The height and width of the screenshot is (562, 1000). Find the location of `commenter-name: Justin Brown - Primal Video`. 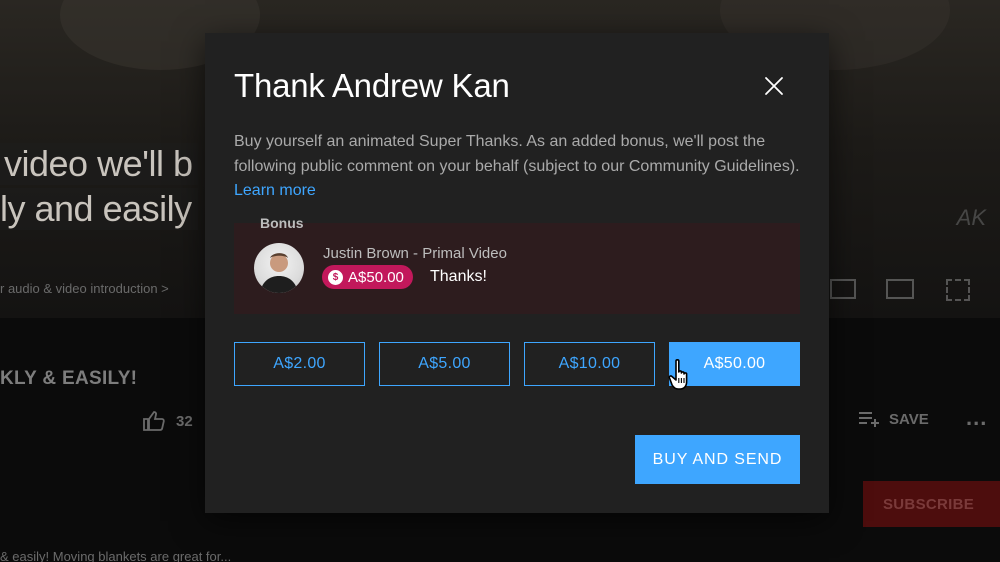

commenter-name: Justin Brown - Primal Video is located at coordinates (415, 253).